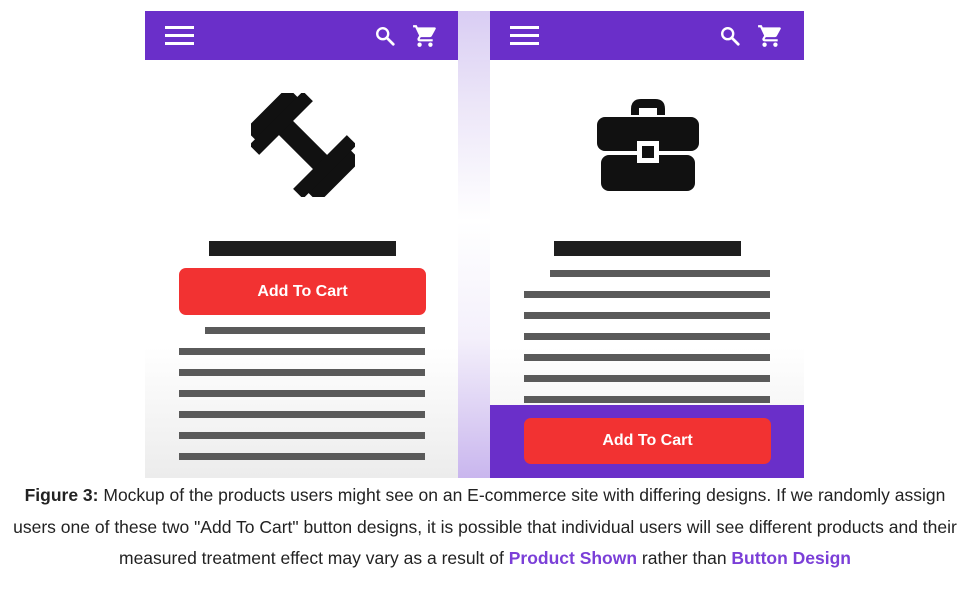  What do you see at coordinates (573, 558) in the screenshot?
I see `caption-highlight-product: Product Shown` at bounding box center [573, 558].